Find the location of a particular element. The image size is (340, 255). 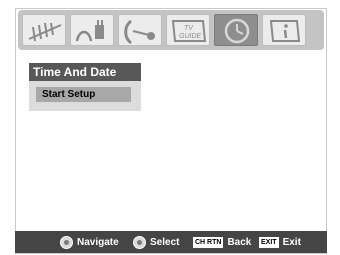

info-icon is located at coordinates (285, 31).